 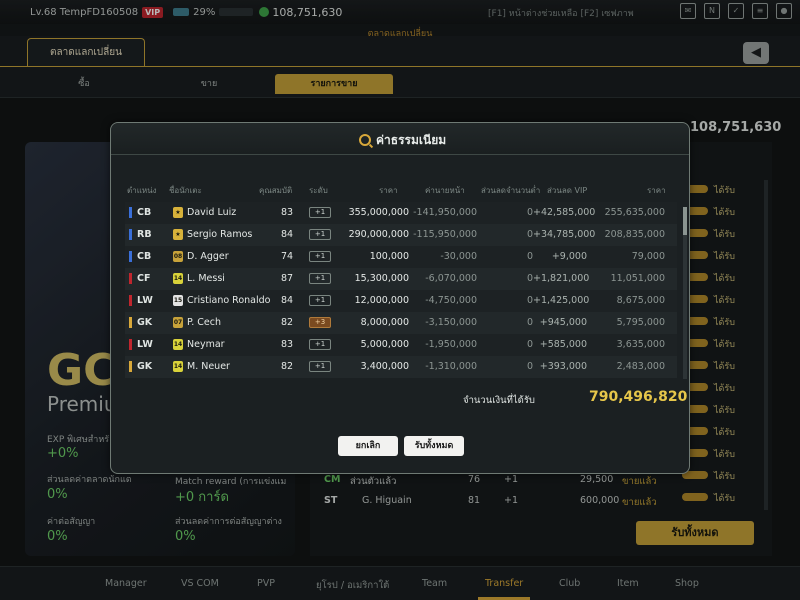 What do you see at coordinates (564, 212) in the screenshot?
I see `row-vip-discount: +42,585,000` at bounding box center [564, 212].